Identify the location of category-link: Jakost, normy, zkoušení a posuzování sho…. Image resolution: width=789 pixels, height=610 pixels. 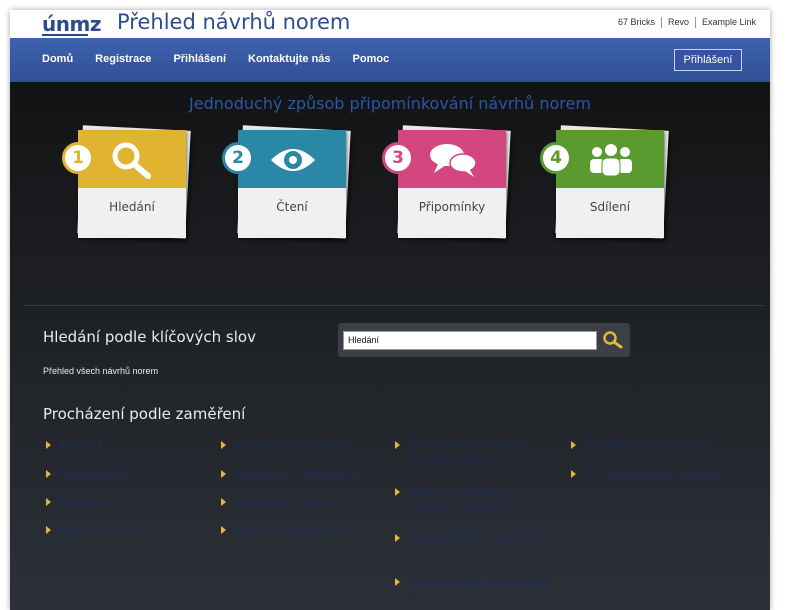
(474, 453).